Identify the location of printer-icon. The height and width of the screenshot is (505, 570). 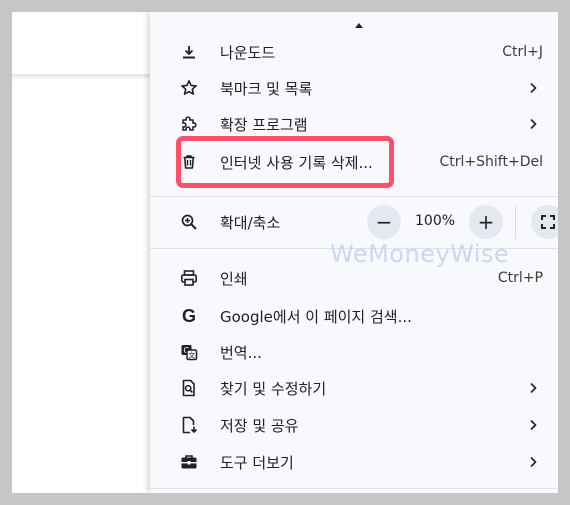
(189, 278).